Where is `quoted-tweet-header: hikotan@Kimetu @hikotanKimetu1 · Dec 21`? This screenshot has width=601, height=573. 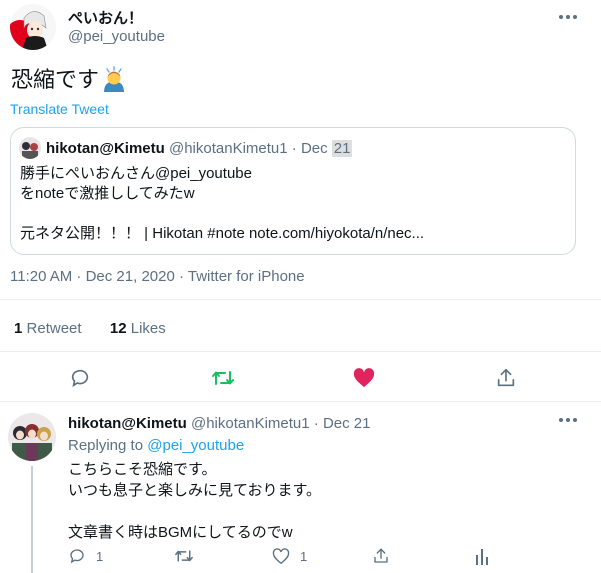 quoted-tweet-header: hikotan@Kimetu @hikotanKimetu1 · Dec 21 is located at coordinates (199, 148).